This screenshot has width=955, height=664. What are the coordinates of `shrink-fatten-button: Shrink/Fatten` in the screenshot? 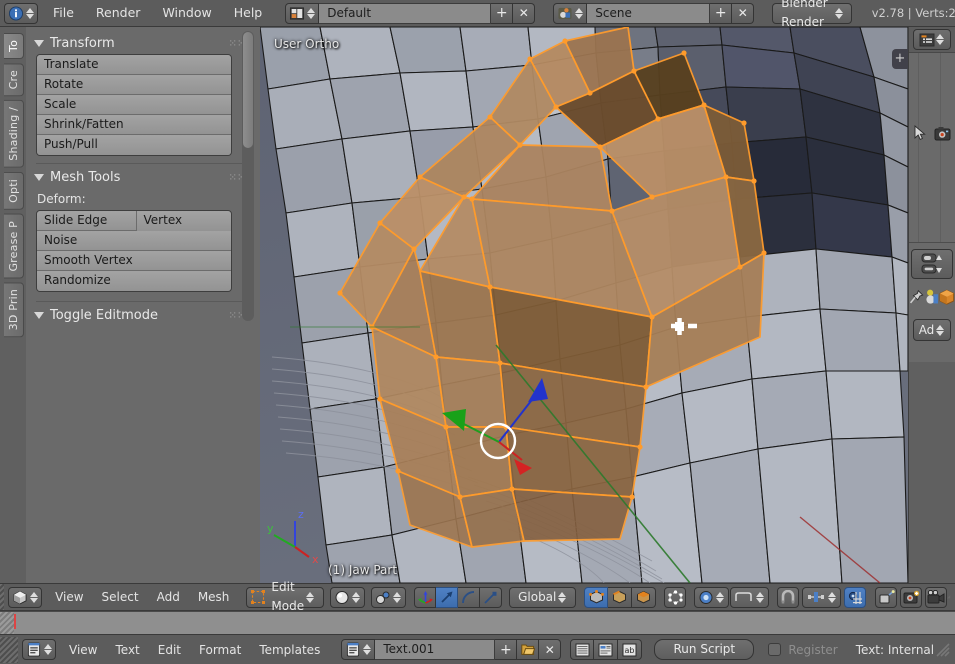 It's located at (134, 125).